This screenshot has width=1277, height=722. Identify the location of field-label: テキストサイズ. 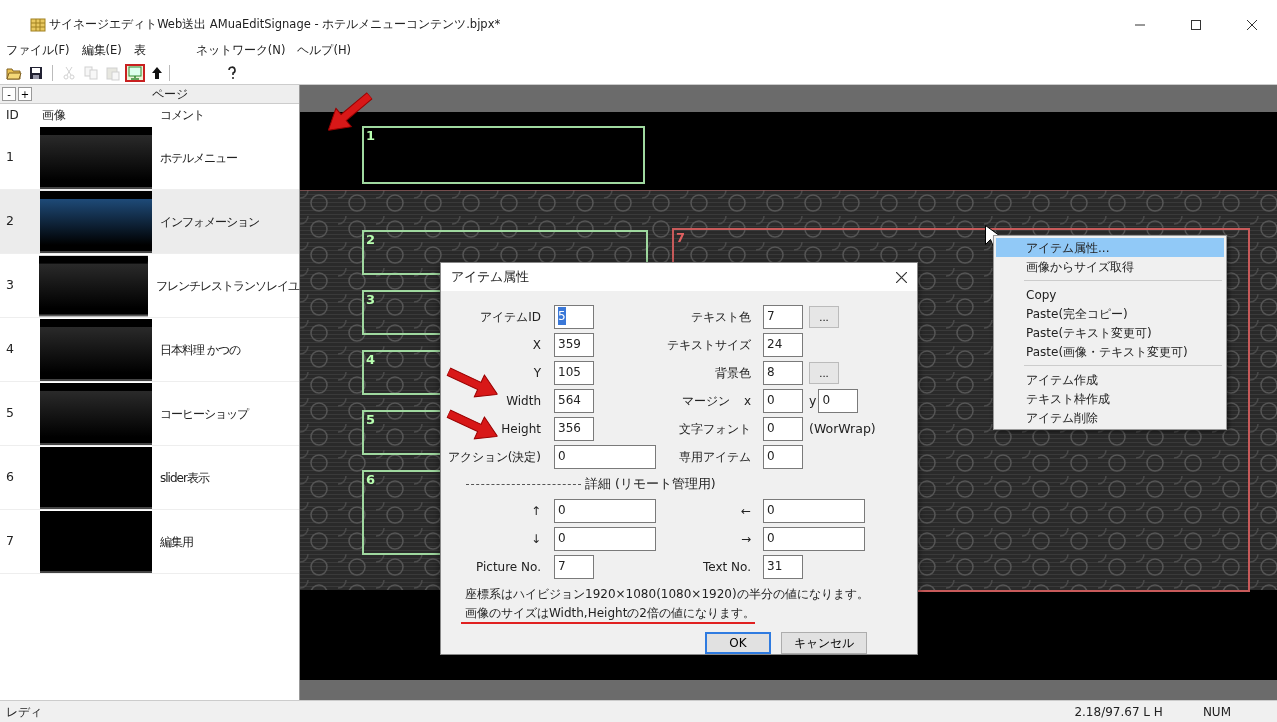
(709, 345).